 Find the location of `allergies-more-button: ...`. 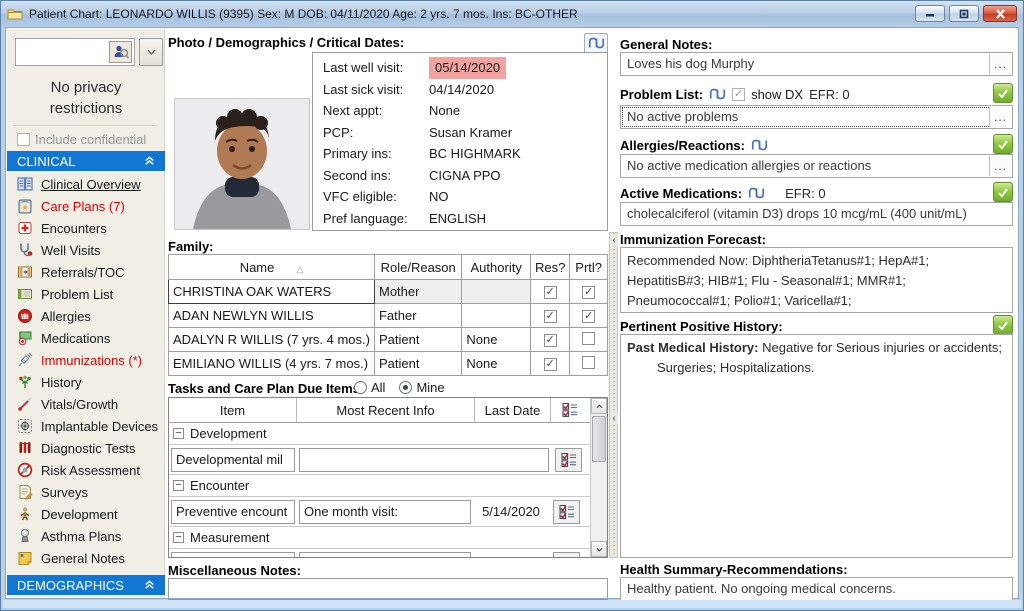

allergies-more-button: ... is located at coordinates (1000, 166).